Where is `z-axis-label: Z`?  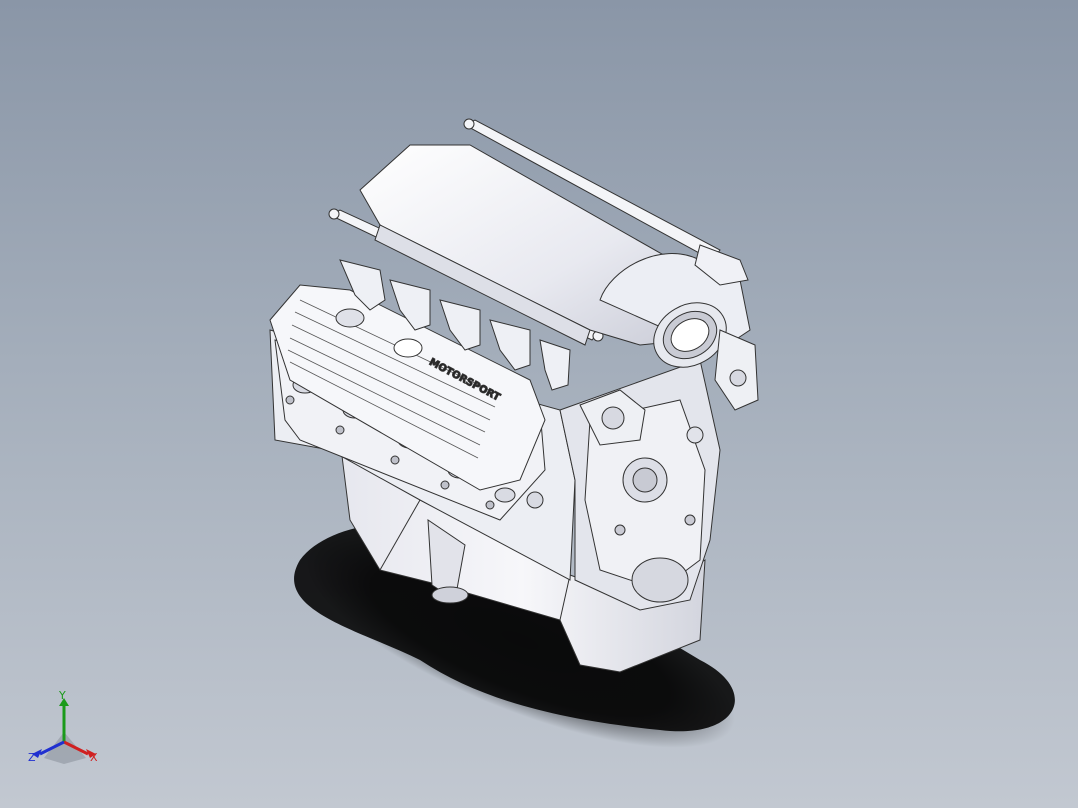
z-axis-label: Z is located at coordinates (32, 757).